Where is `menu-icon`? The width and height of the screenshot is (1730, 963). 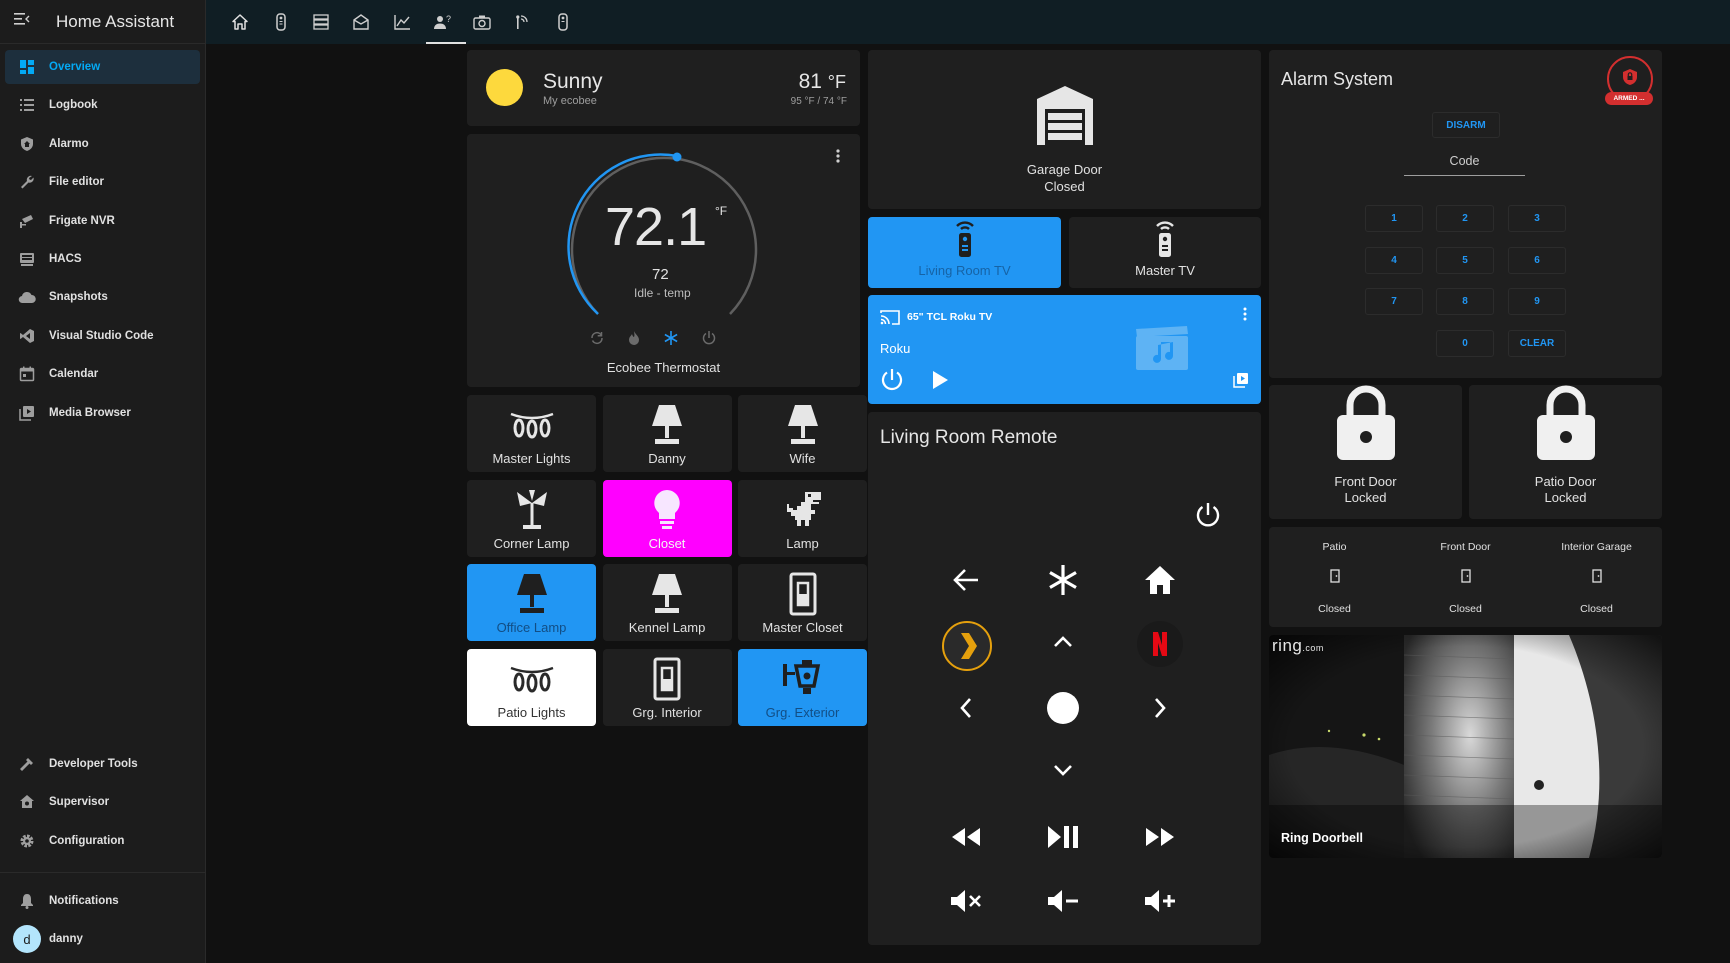
menu-icon is located at coordinates (22, 21).